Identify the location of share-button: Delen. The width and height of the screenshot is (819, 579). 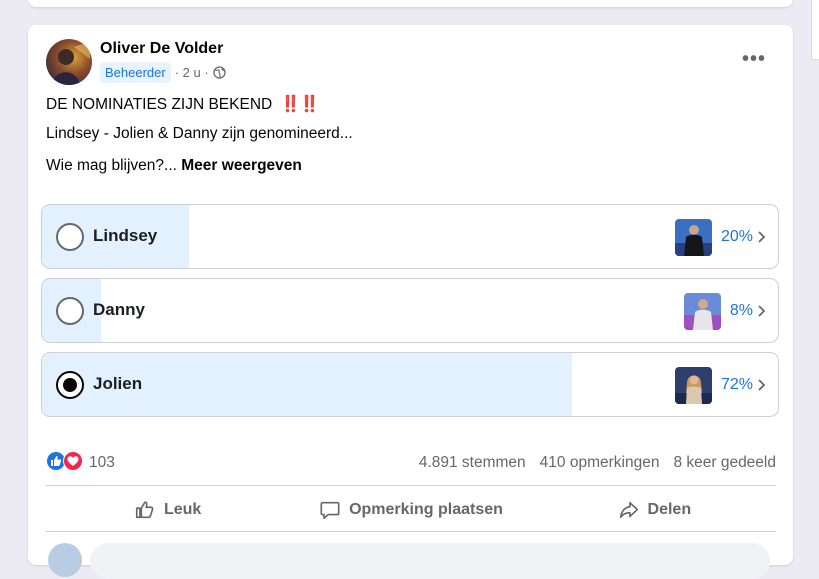
(654, 510).